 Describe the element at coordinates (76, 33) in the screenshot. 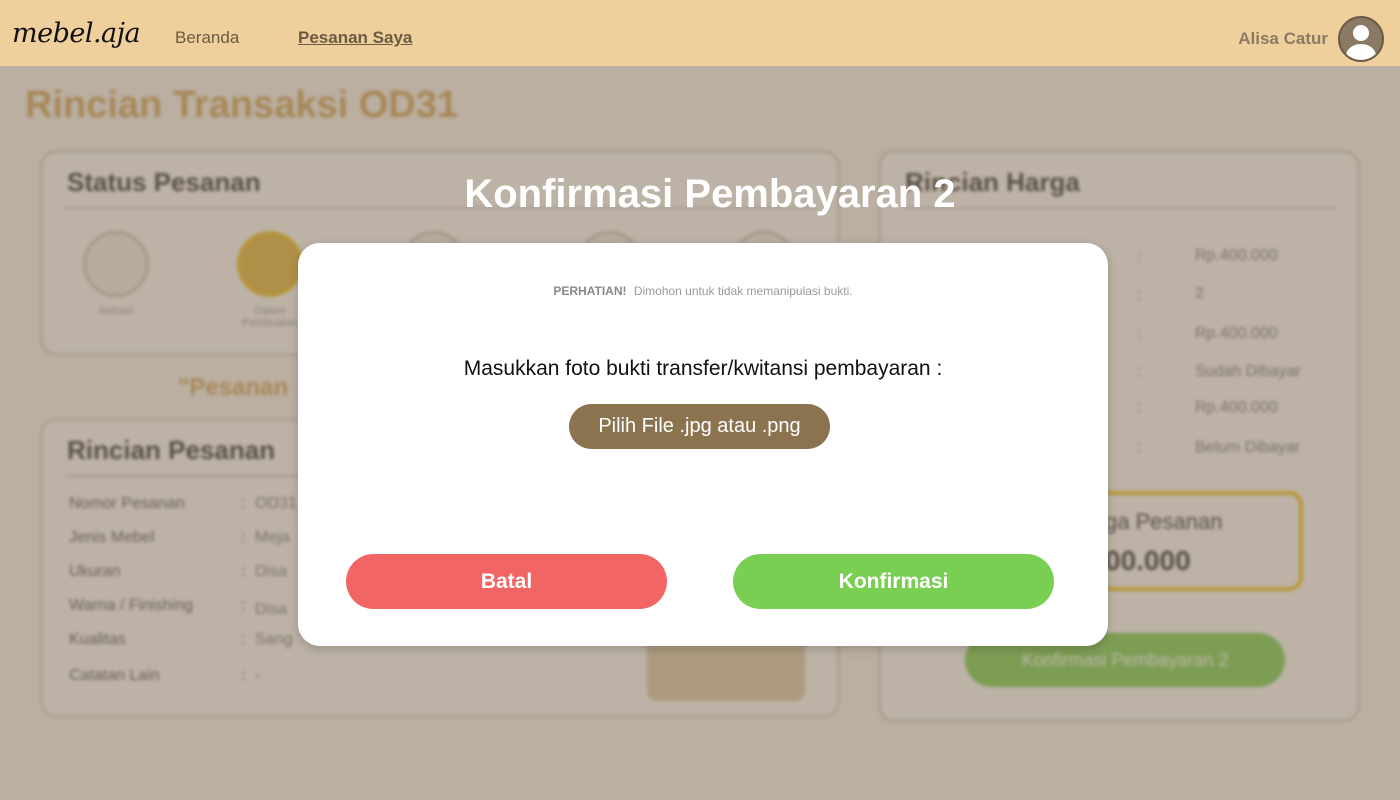

I see `logo: mebel.aja` at that location.